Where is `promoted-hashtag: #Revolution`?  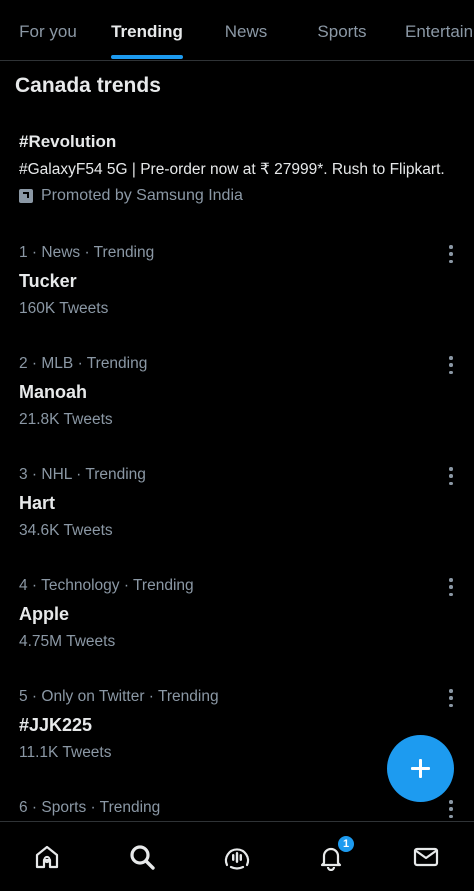
promoted-hashtag: #Revolution is located at coordinates (68, 141).